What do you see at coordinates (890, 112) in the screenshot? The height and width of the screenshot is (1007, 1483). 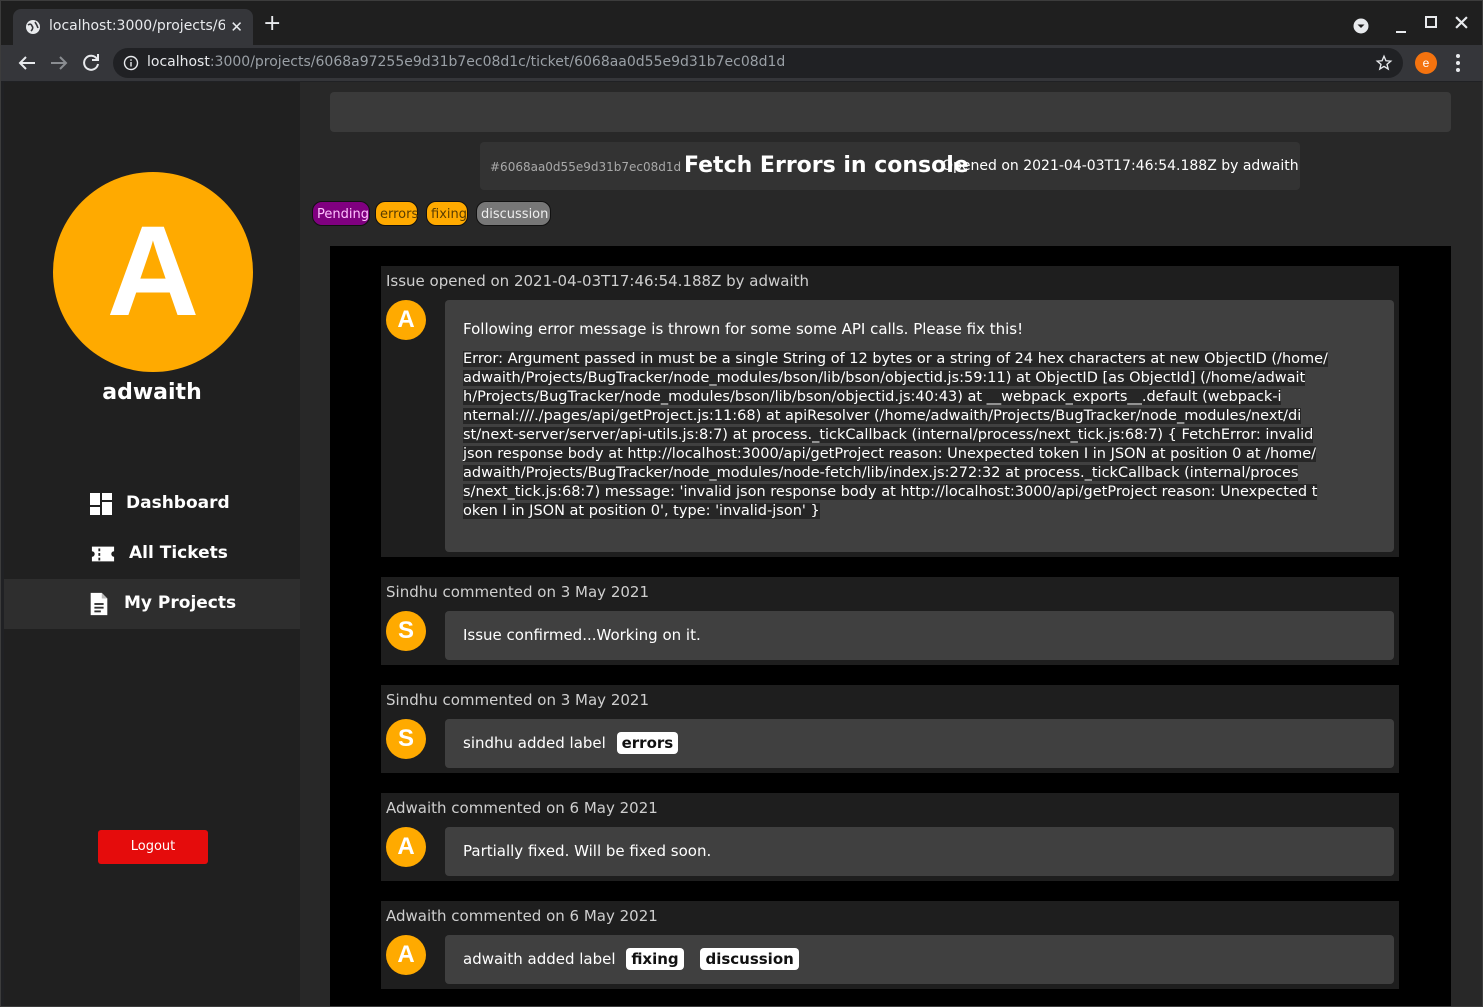 I see `top-bar` at bounding box center [890, 112].